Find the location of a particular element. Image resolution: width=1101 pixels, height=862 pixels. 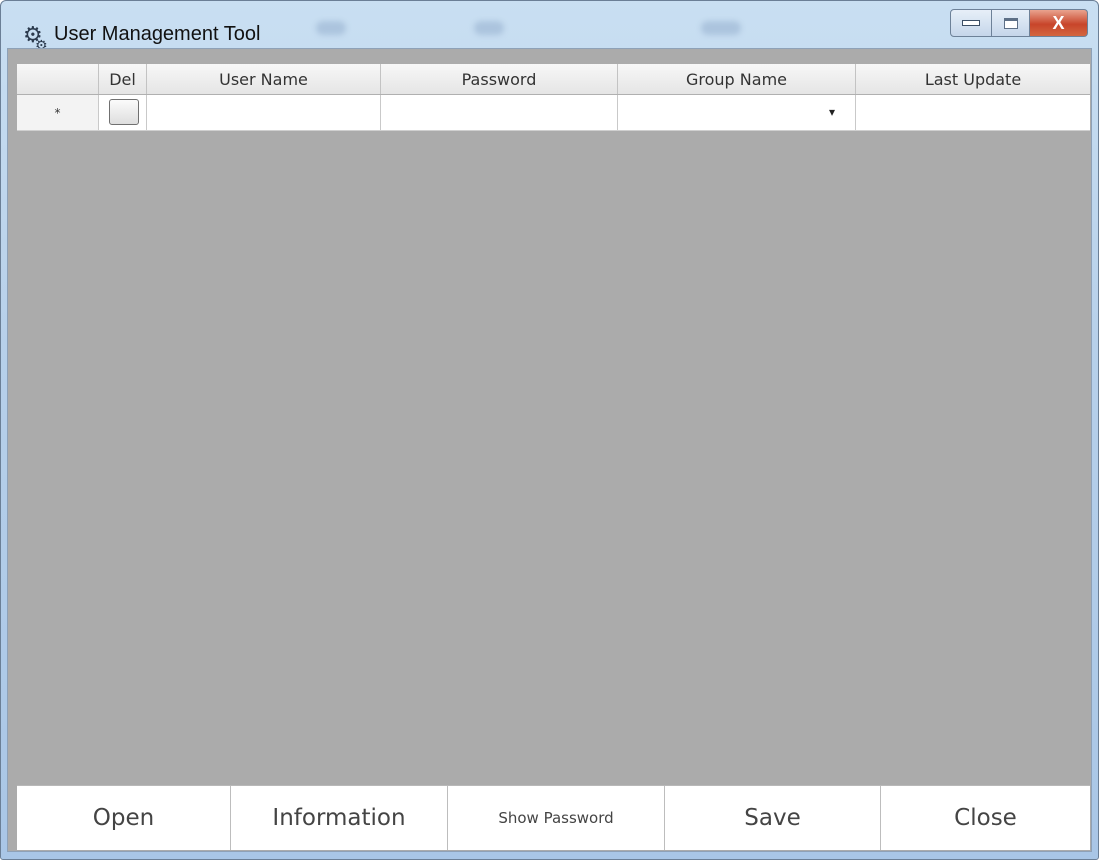

title-bar: ⚙ ⚙ User Management Tool X is located at coordinates (549, 27).